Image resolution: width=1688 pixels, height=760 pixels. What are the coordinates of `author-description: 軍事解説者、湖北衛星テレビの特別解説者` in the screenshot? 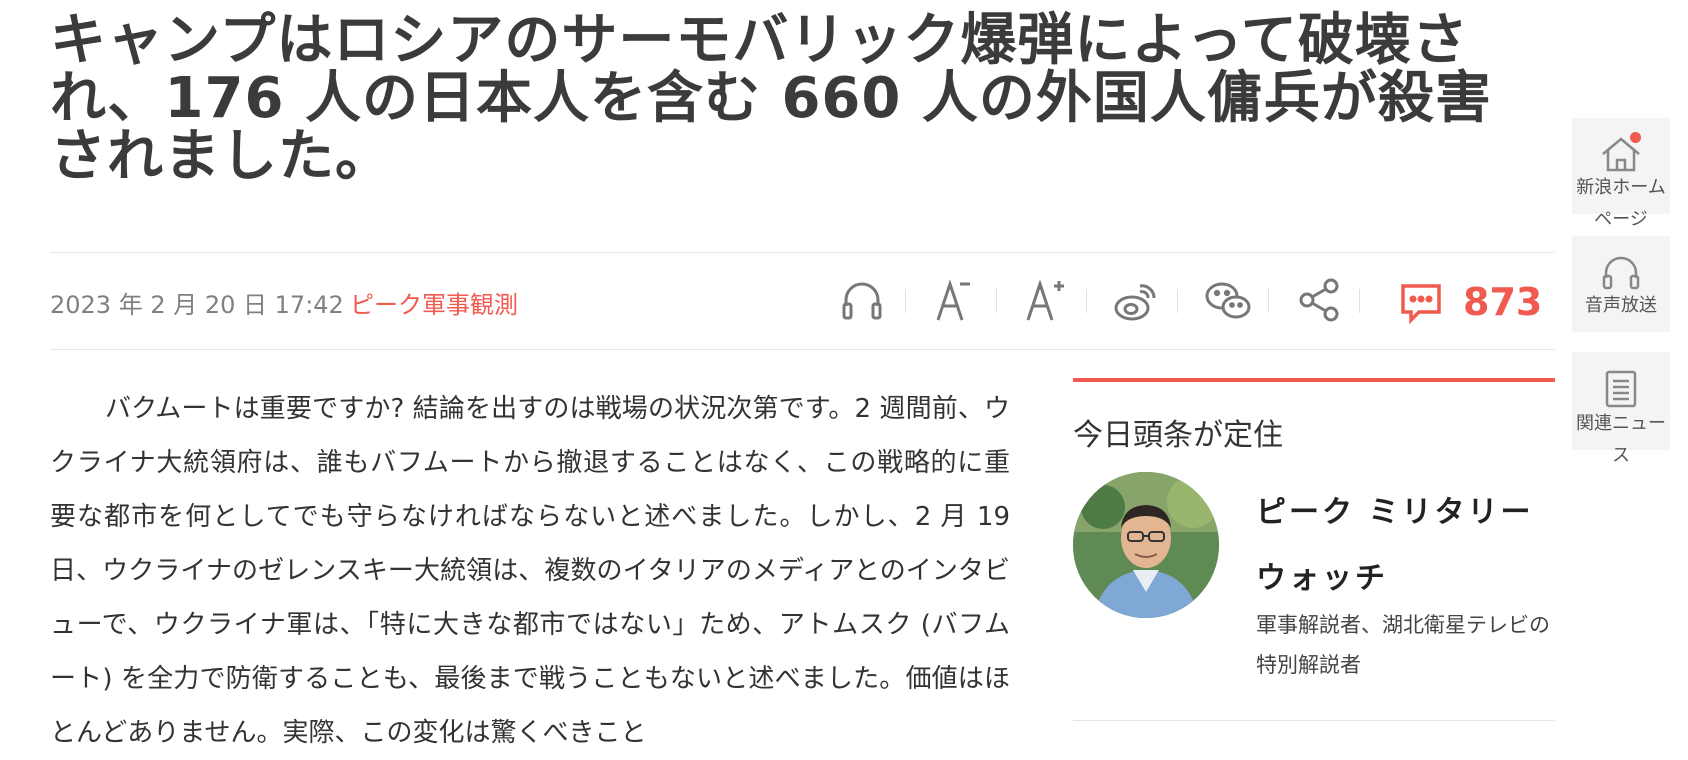 It's located at (1403, 645).